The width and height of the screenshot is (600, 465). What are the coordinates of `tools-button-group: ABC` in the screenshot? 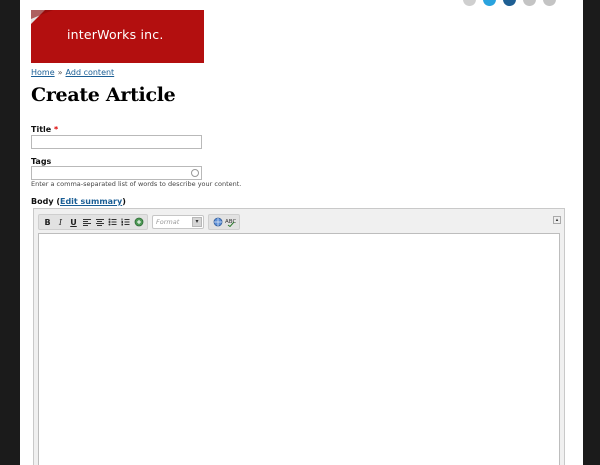 It's located at (224, 222).